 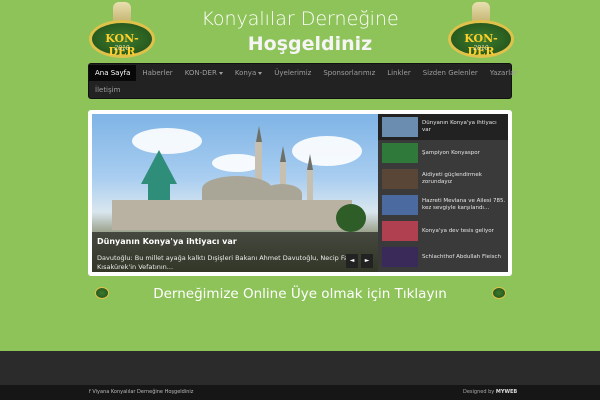 I want to click on slider-thumb: Schlachthof Abdullah Fleisch, so click(x=443, y=257).